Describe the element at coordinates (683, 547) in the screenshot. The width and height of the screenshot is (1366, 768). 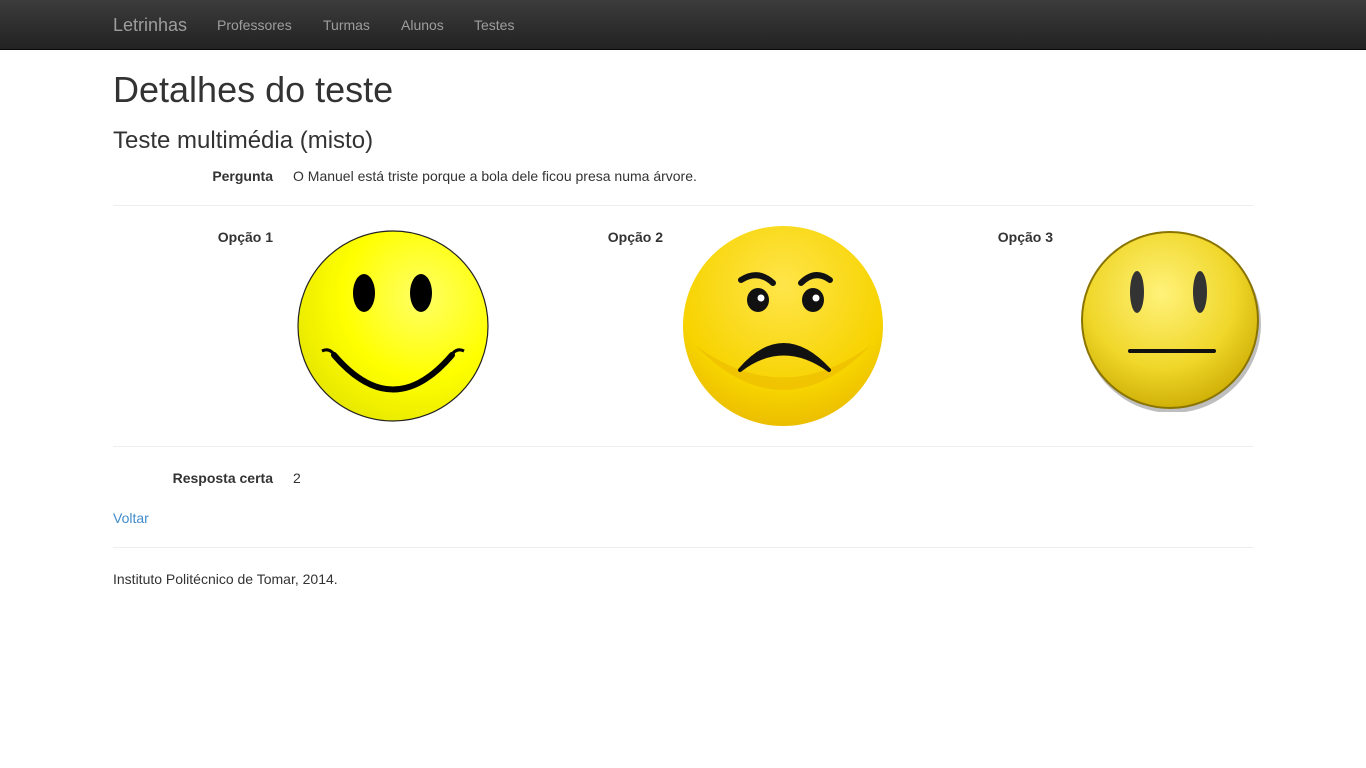
I see `footer-divider` at that location.